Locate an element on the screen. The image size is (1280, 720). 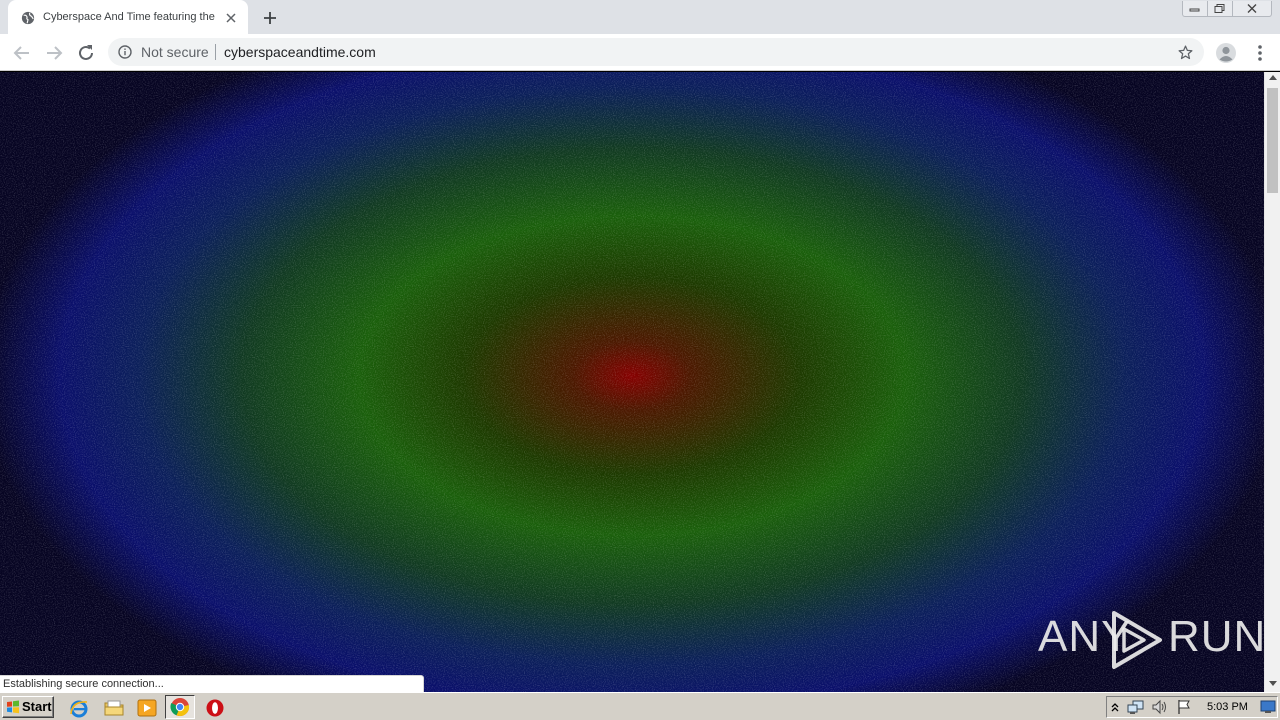
window-restore-button is located at coordinates (1220, 9).